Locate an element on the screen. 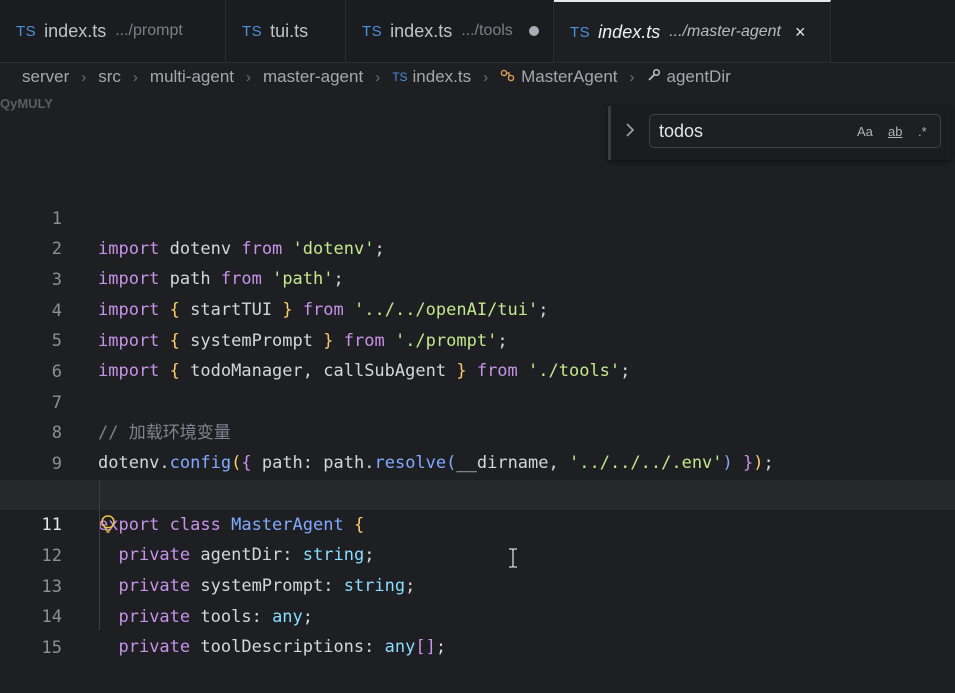 This screenshot has height=693, width=955. code-line: 15 is located at coordinates (477, 630).